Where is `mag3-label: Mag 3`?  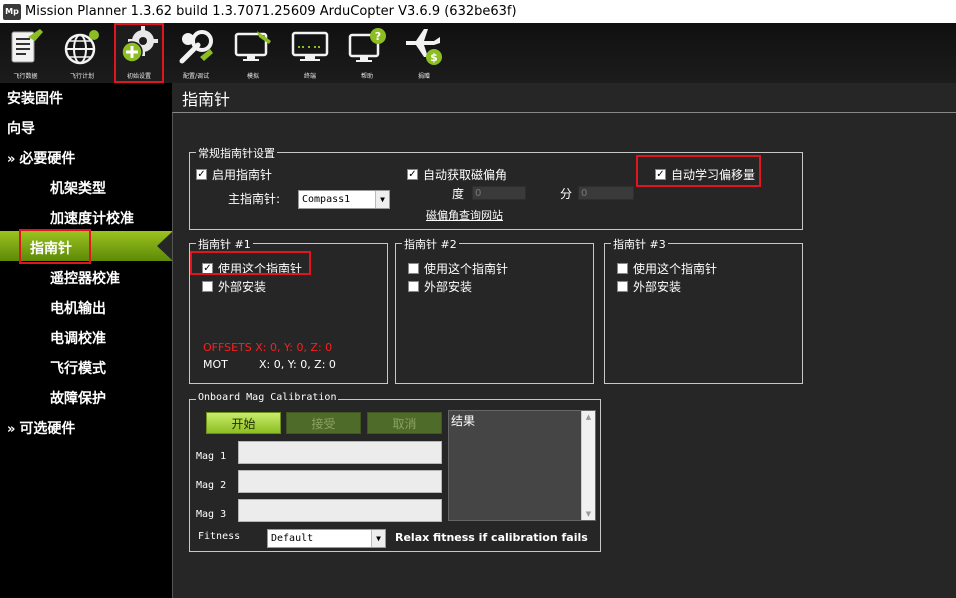 mag3-label: Mag 3 is located at coordinates (211, 514).